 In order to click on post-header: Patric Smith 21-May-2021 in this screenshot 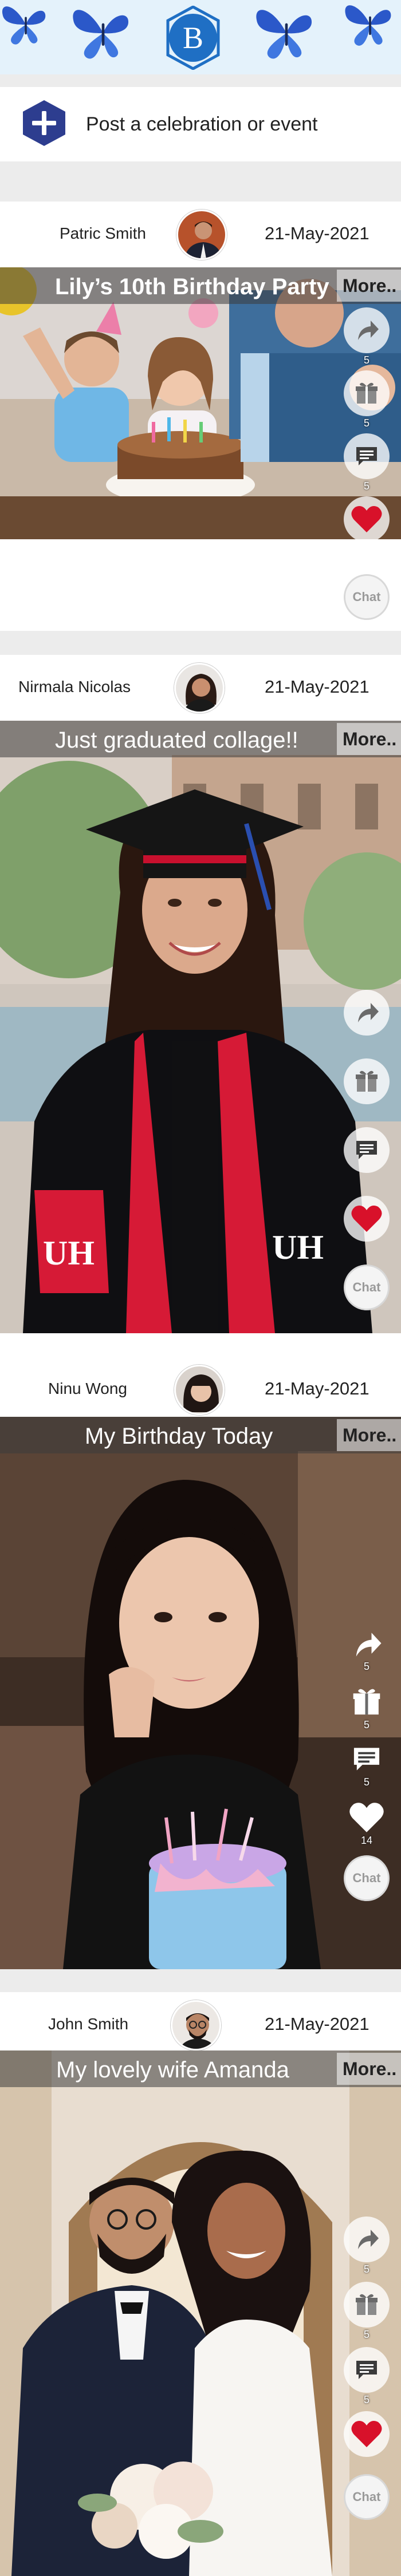, I will do `click(200, 234)`.